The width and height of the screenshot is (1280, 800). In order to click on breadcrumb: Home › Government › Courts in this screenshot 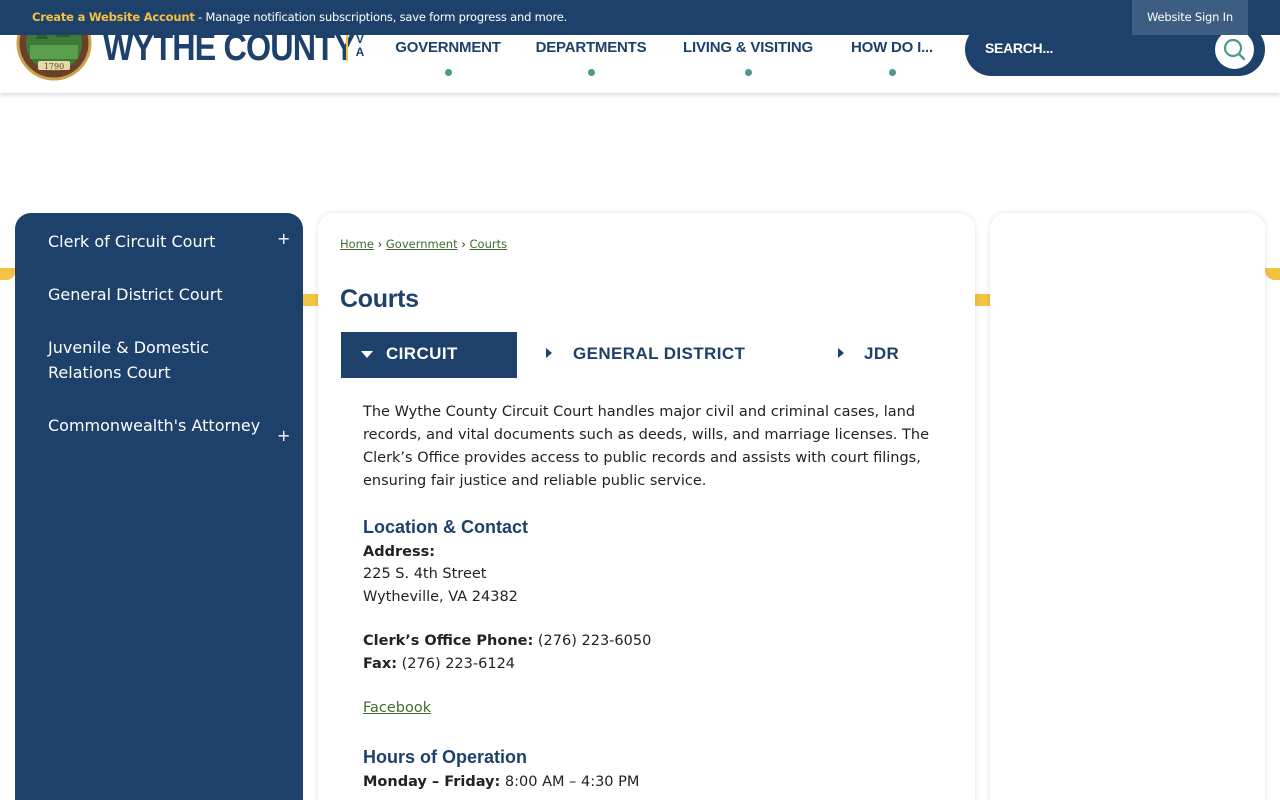, I will do `click(423, 244)`.